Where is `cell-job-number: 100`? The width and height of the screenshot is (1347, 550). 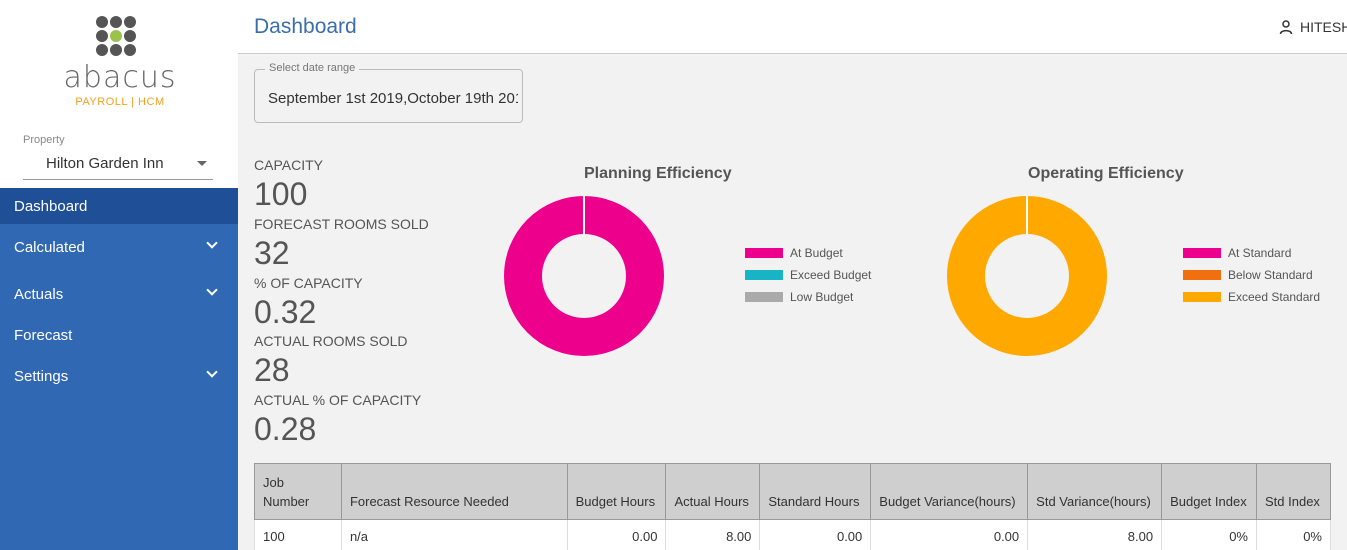 cell-job-number: 100 is located at coordinates (298, 534).